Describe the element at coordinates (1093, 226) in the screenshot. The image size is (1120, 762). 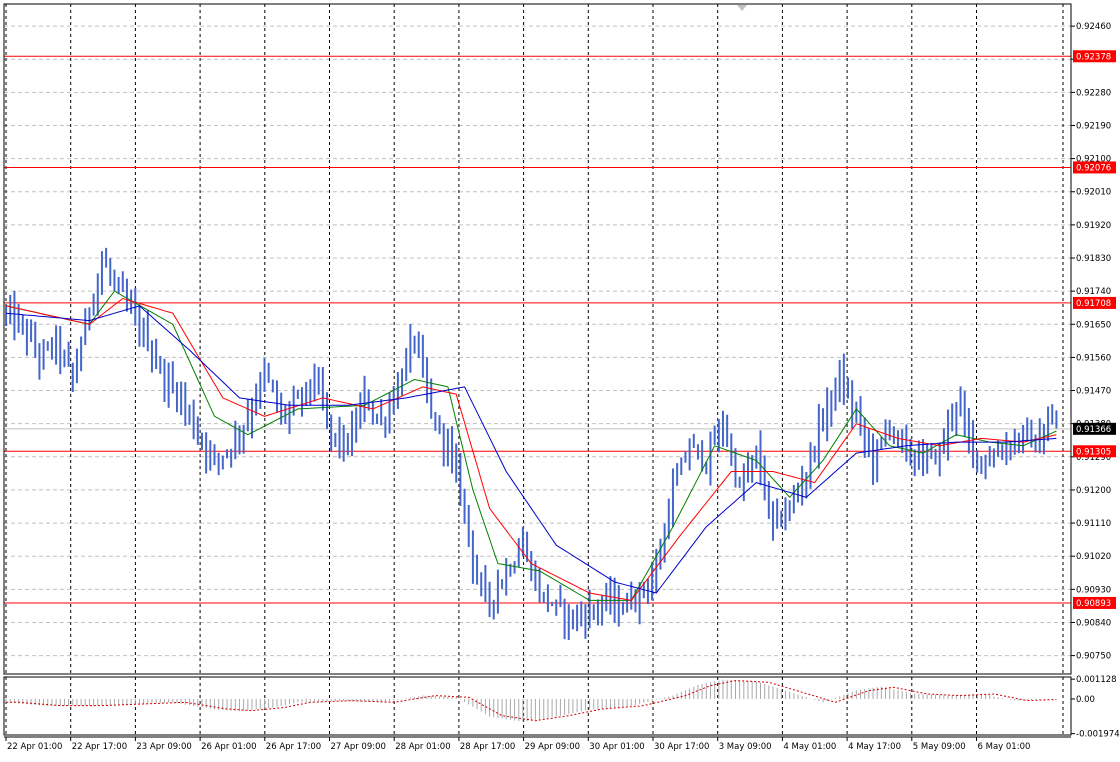
I see `price-tick-label: 0.91920` at that location.